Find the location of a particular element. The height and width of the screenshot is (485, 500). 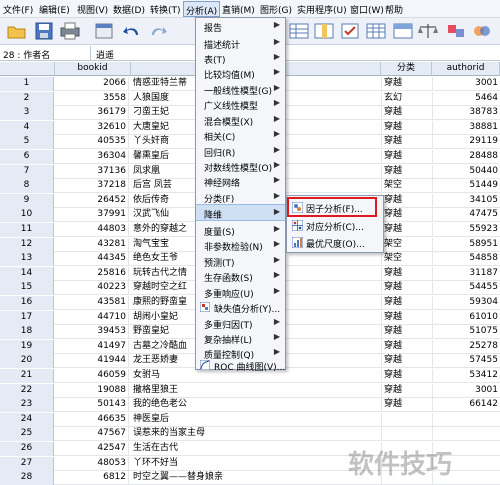

value-labels-icon is located at coordinates (456, 31).